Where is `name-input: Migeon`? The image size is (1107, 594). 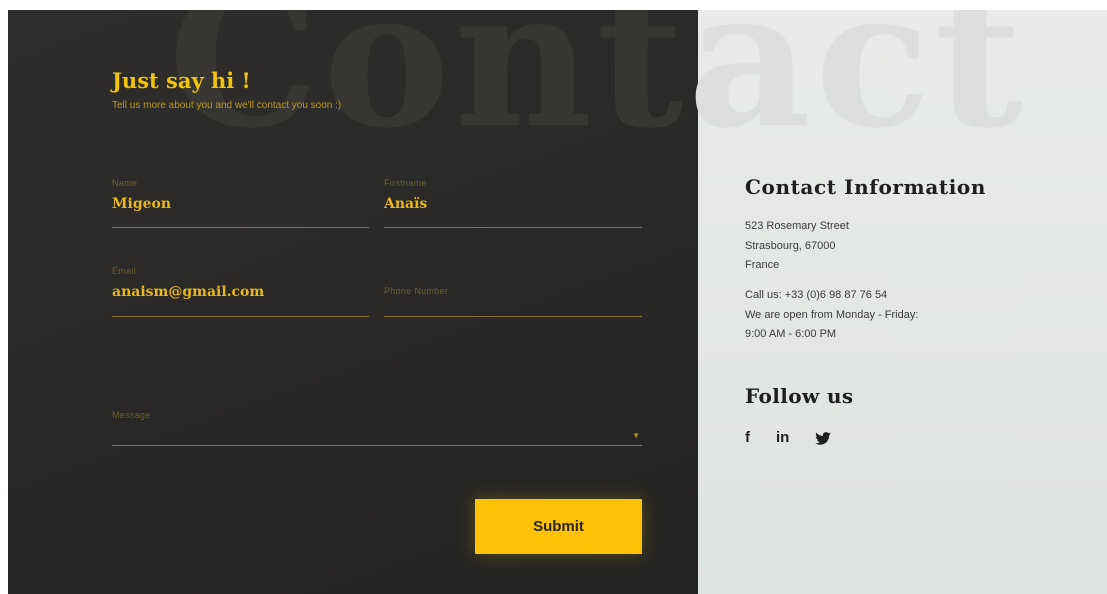
name-input: Migeon is located at coordinates (240, 205).